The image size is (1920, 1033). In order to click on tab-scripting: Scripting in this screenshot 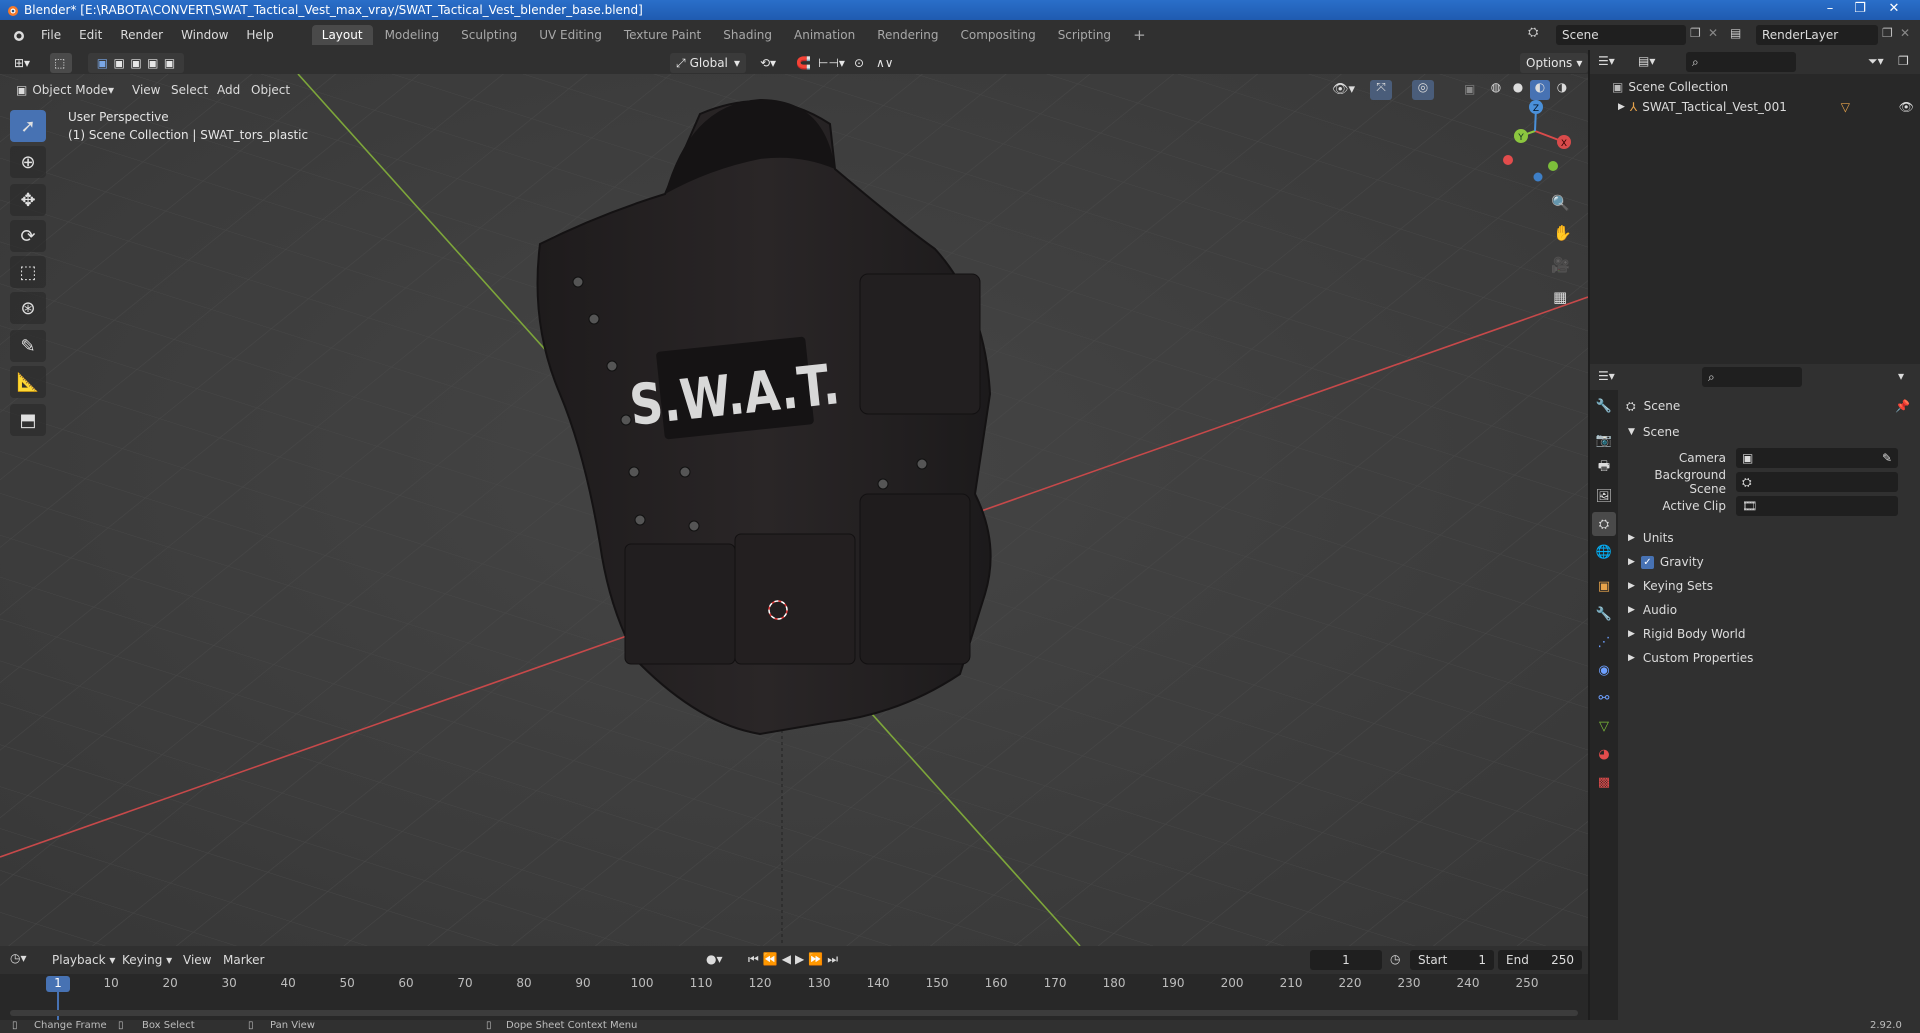, I will do `click(1084, 35)`.